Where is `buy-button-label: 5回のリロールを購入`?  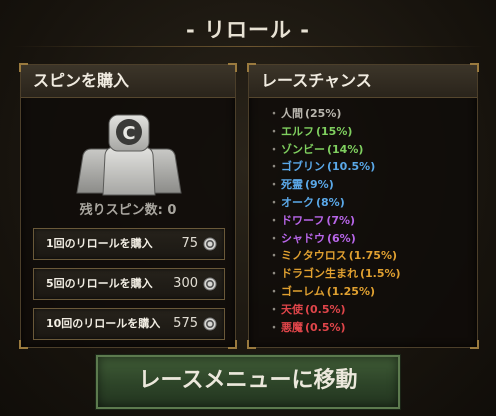
buy-button-label: 5回のリロールを購入 is located at coordinates (99, 283).